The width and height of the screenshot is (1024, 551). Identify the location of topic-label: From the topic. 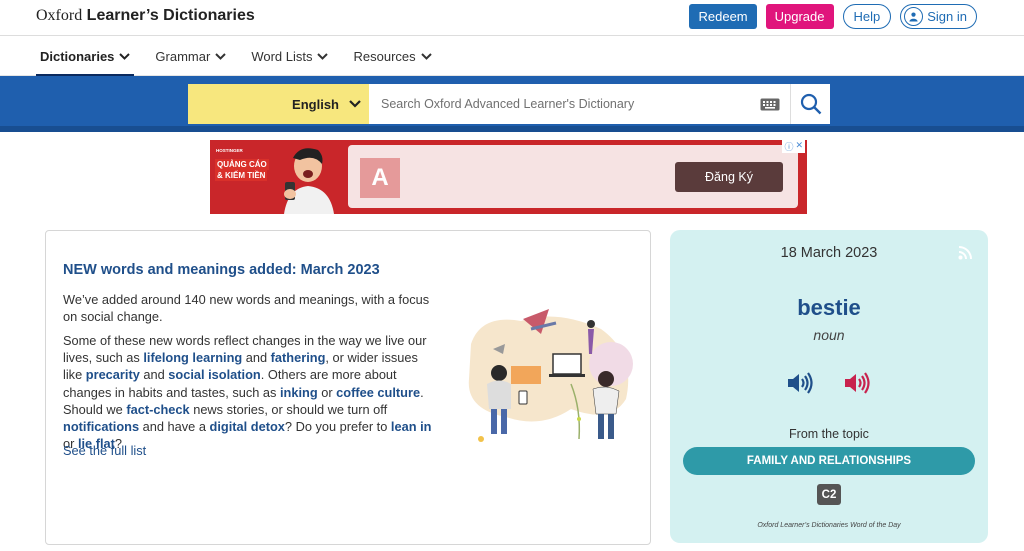
(829, 434).